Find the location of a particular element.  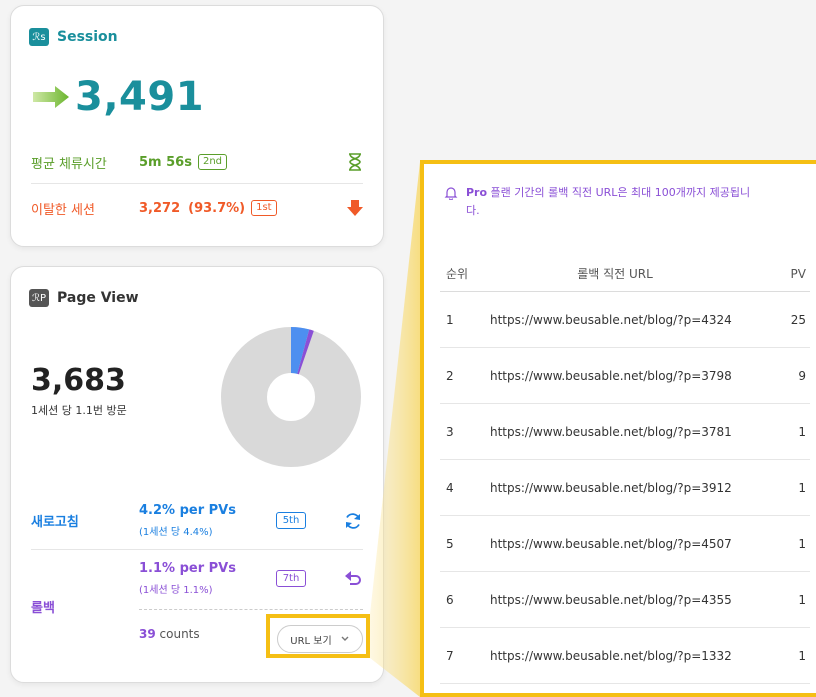

table-row: 6 https://www.beusable.net/blog/?p=4355 1 is located at coordinates (625, 600).